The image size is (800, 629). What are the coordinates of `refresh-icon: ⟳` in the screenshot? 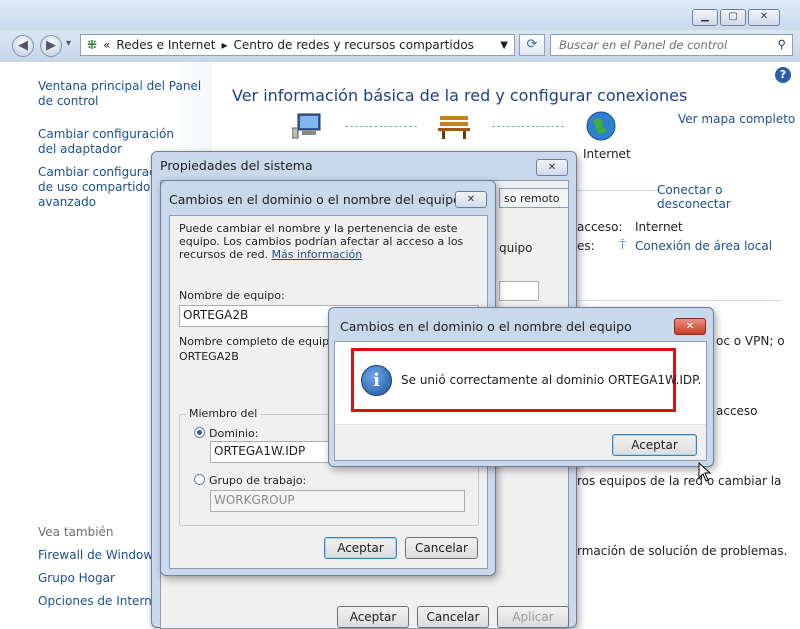 It's located at (532, 45).